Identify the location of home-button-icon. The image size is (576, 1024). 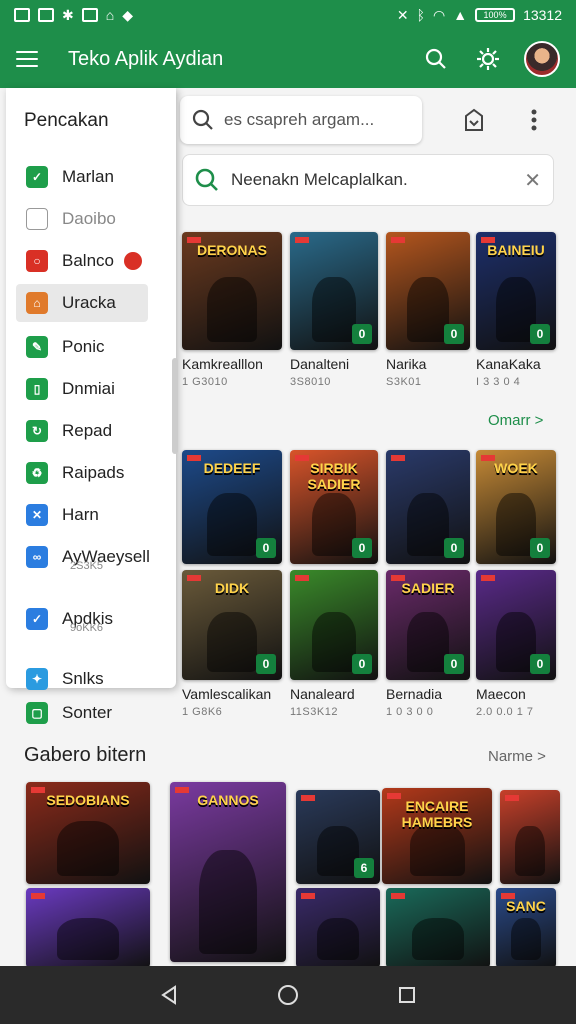
(288, 995).